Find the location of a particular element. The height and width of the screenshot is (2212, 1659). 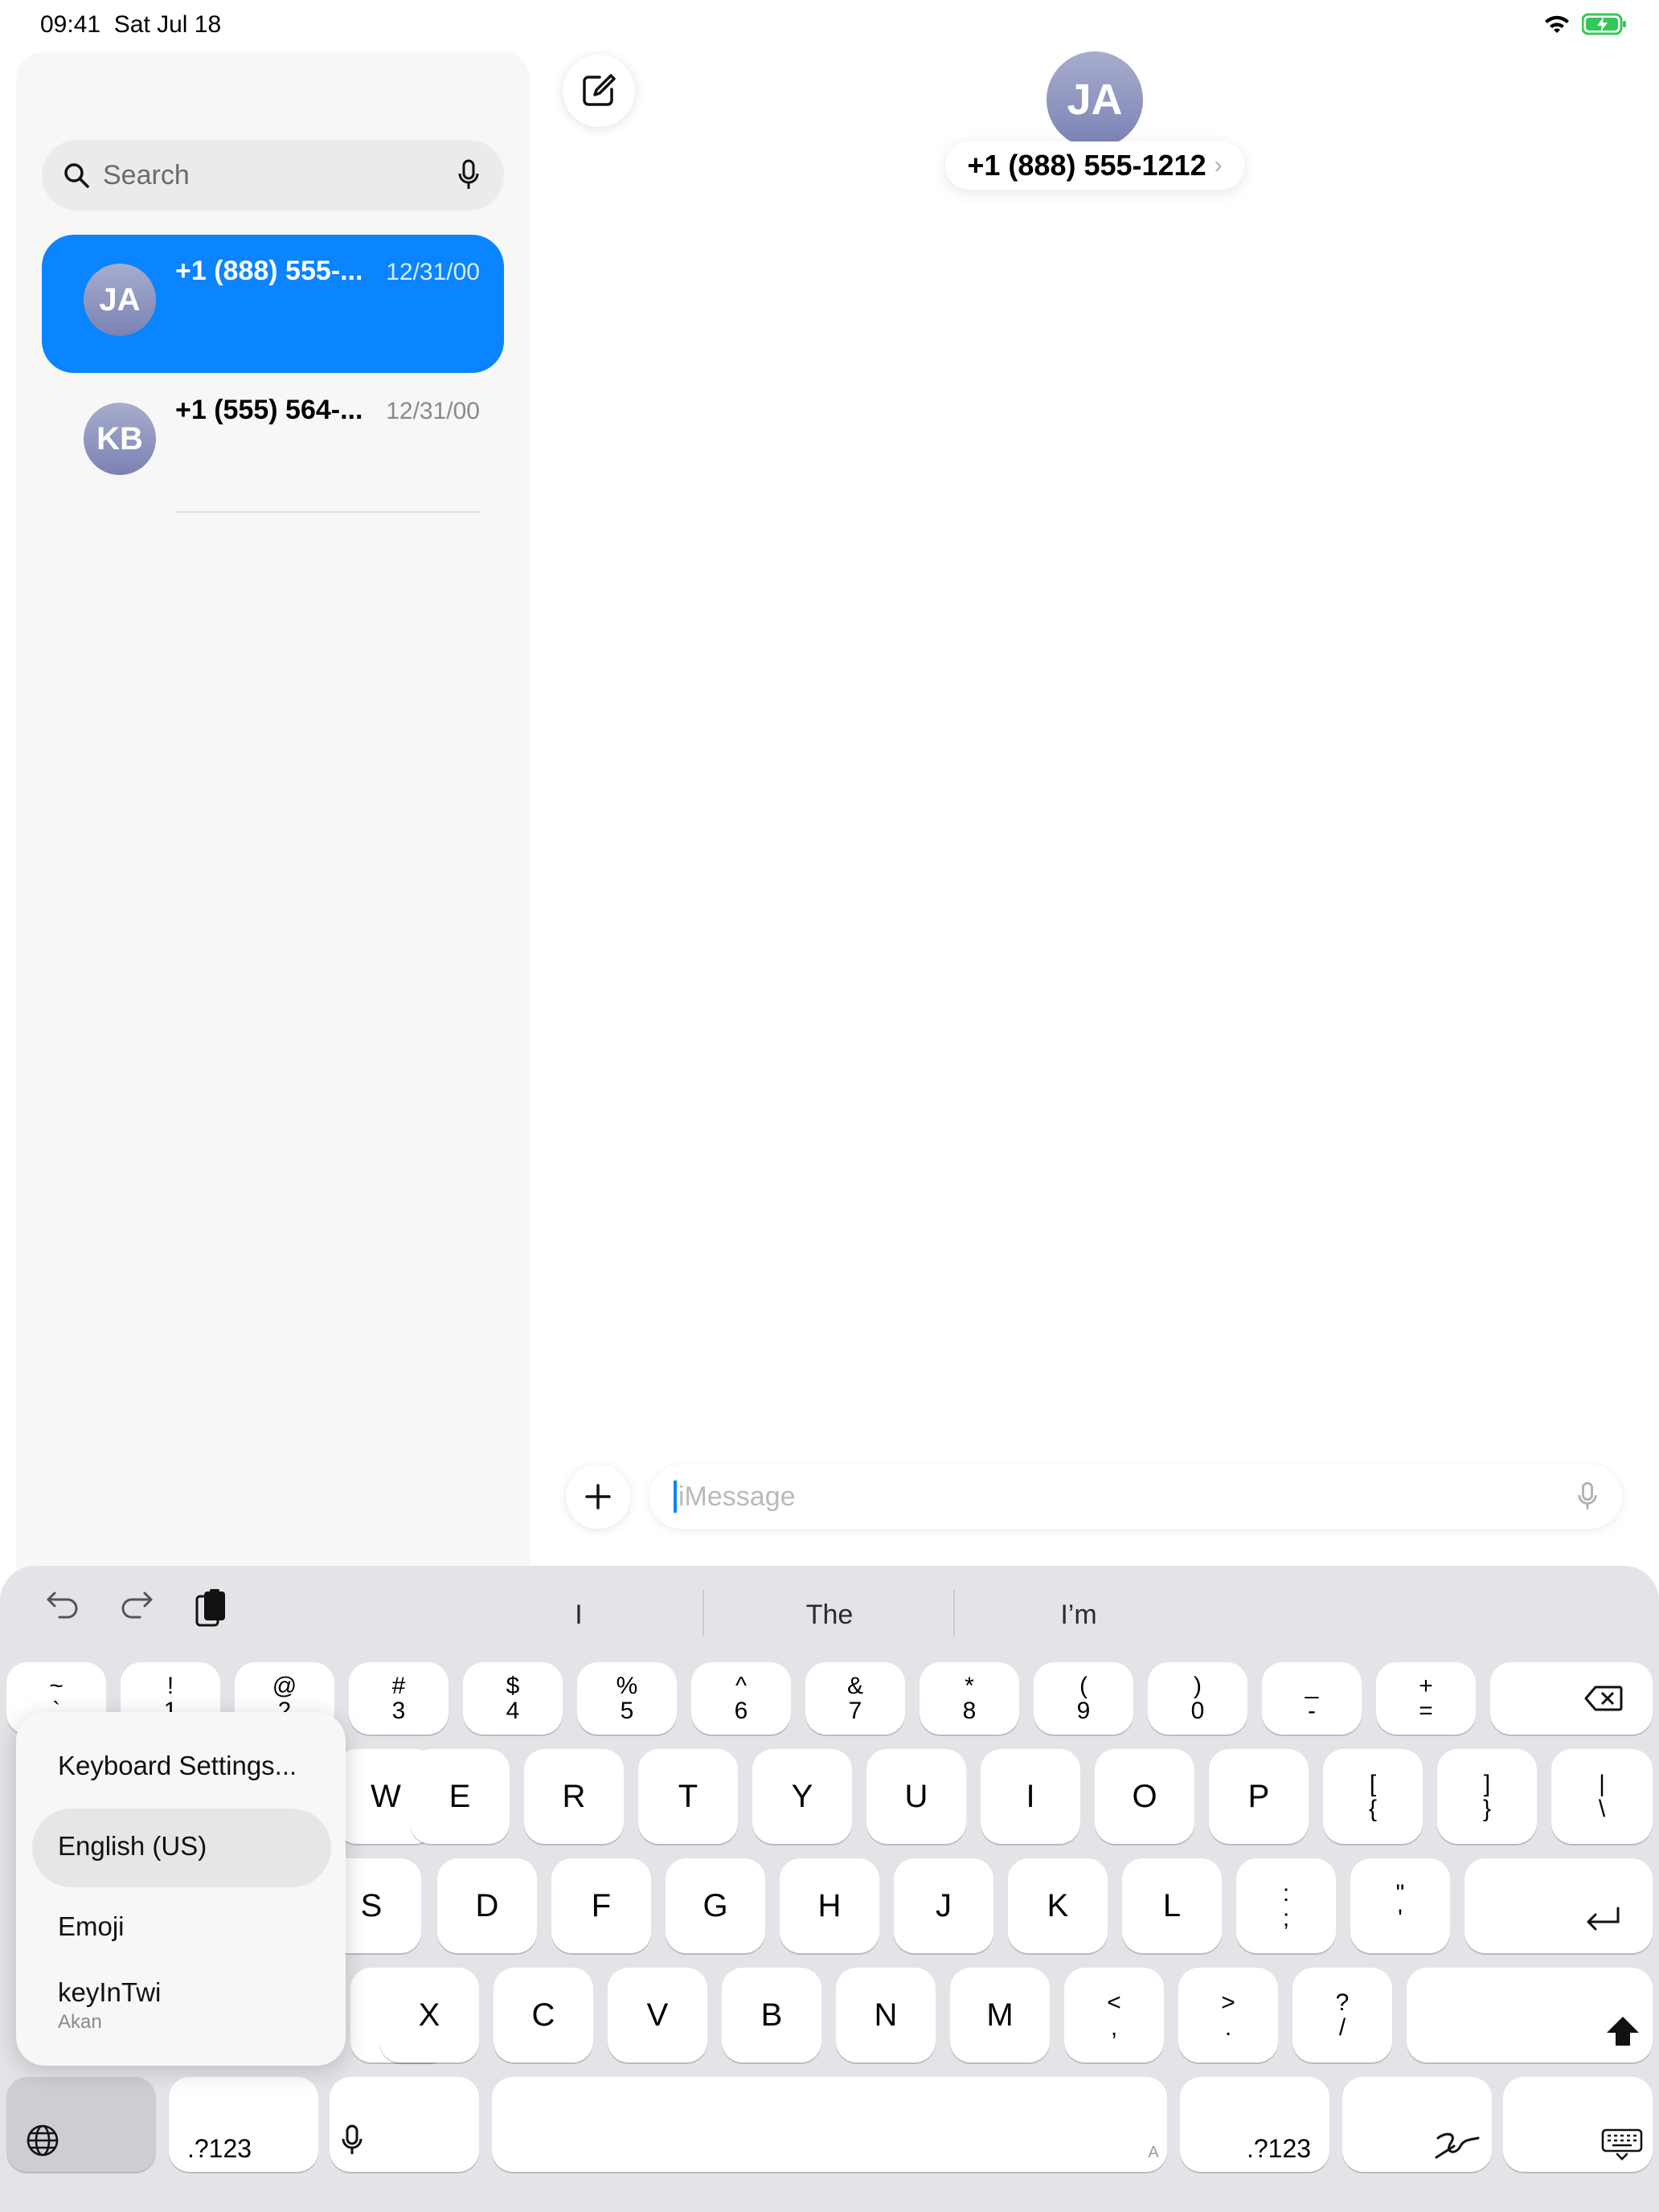

key-period: >. is located at coordinates (1228, 2015).